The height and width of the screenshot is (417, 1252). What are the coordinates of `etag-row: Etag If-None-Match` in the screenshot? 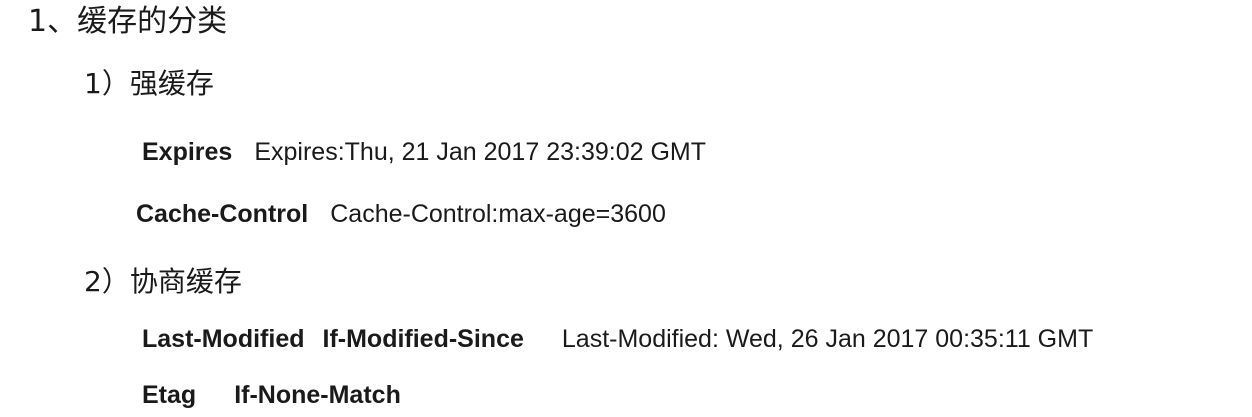 It's located at (271, 395).